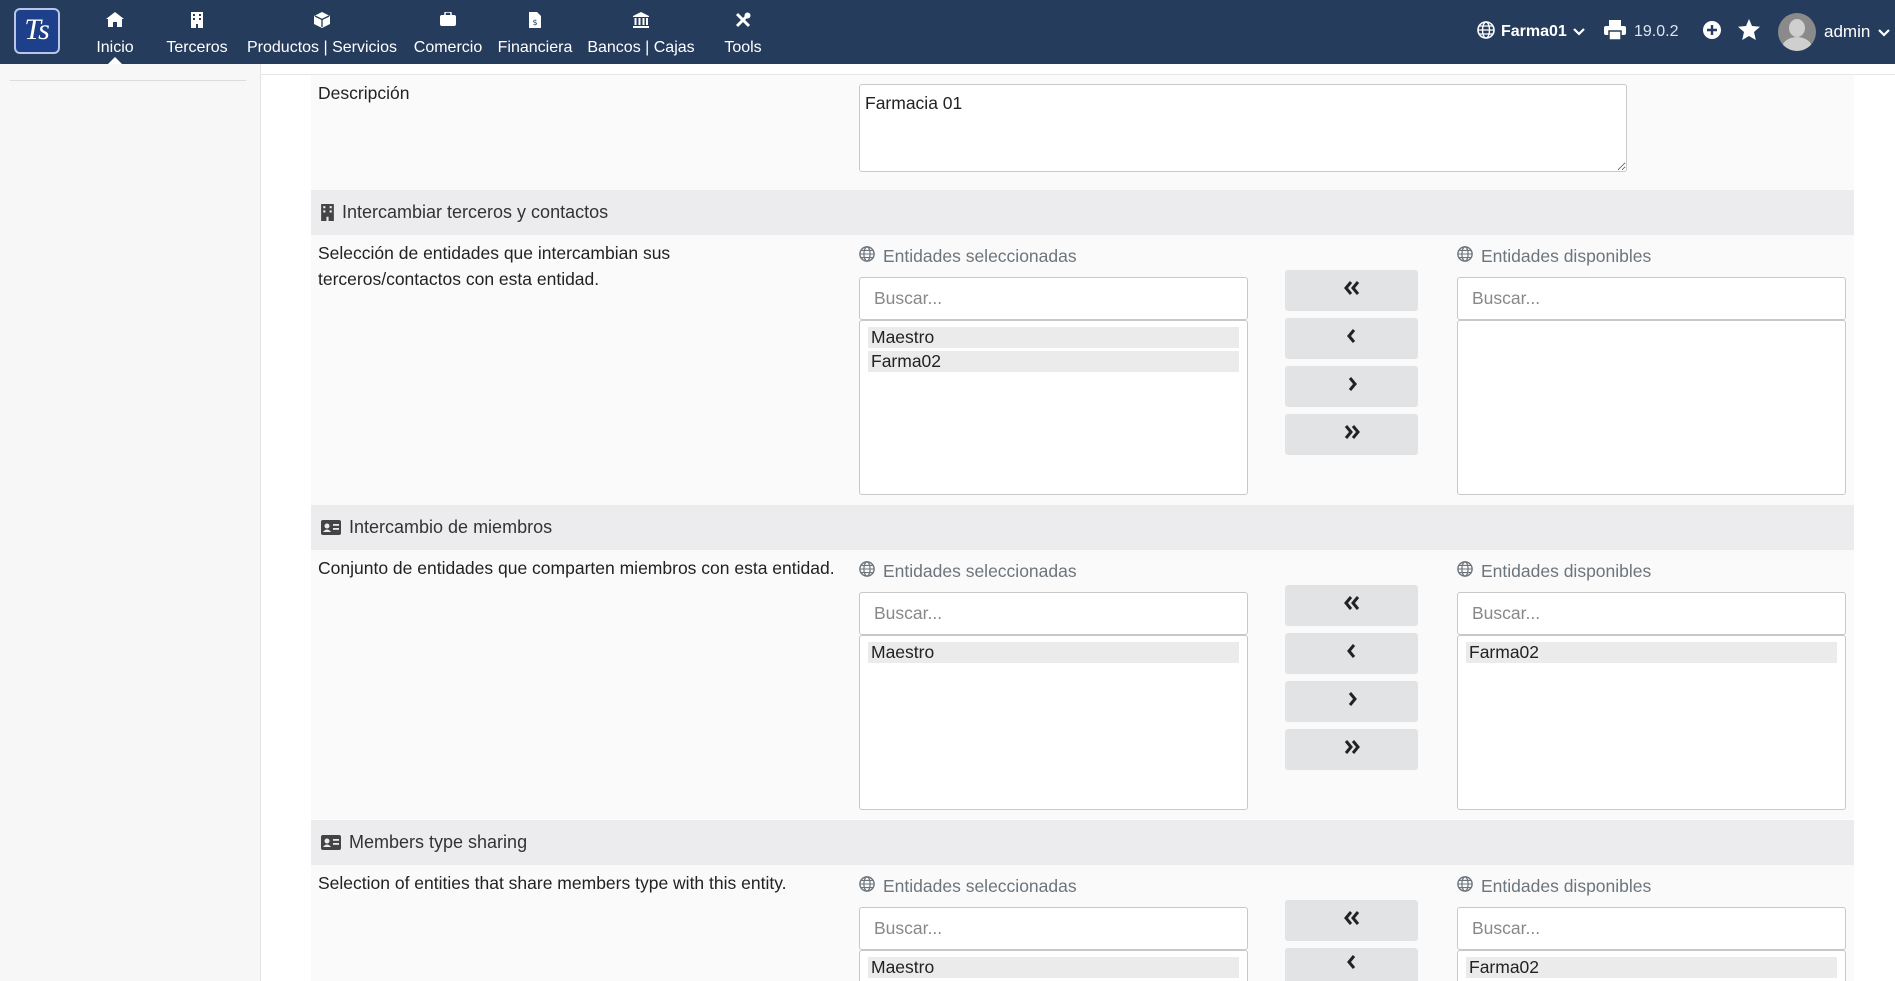 This screenshot has height=981, width=1895. I want to click on selected-entities-list: Maestro Farma02, so click(1053, 407).